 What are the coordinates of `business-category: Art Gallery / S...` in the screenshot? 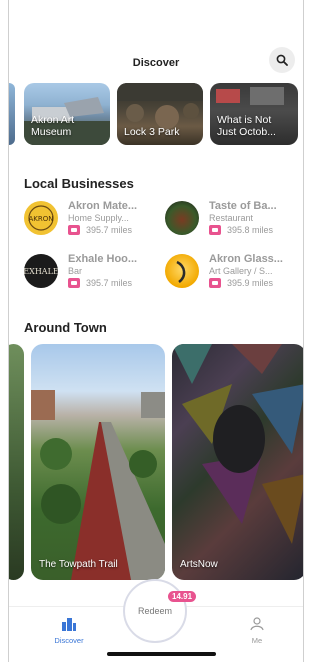 It's located at (241, 271).